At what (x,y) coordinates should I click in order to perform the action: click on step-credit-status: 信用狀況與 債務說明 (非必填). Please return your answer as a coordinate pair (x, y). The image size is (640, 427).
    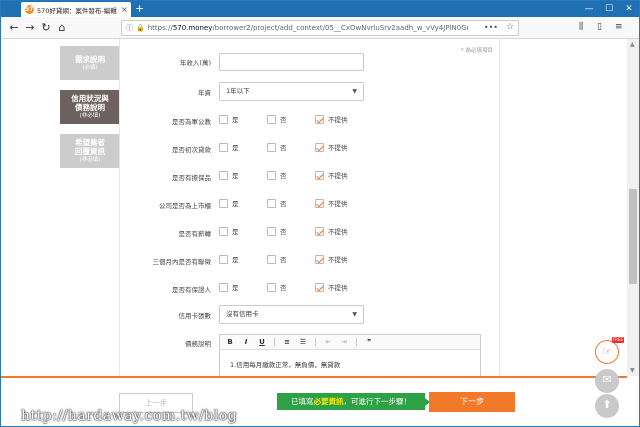
    Looking at the image, I should click on (90, 107).